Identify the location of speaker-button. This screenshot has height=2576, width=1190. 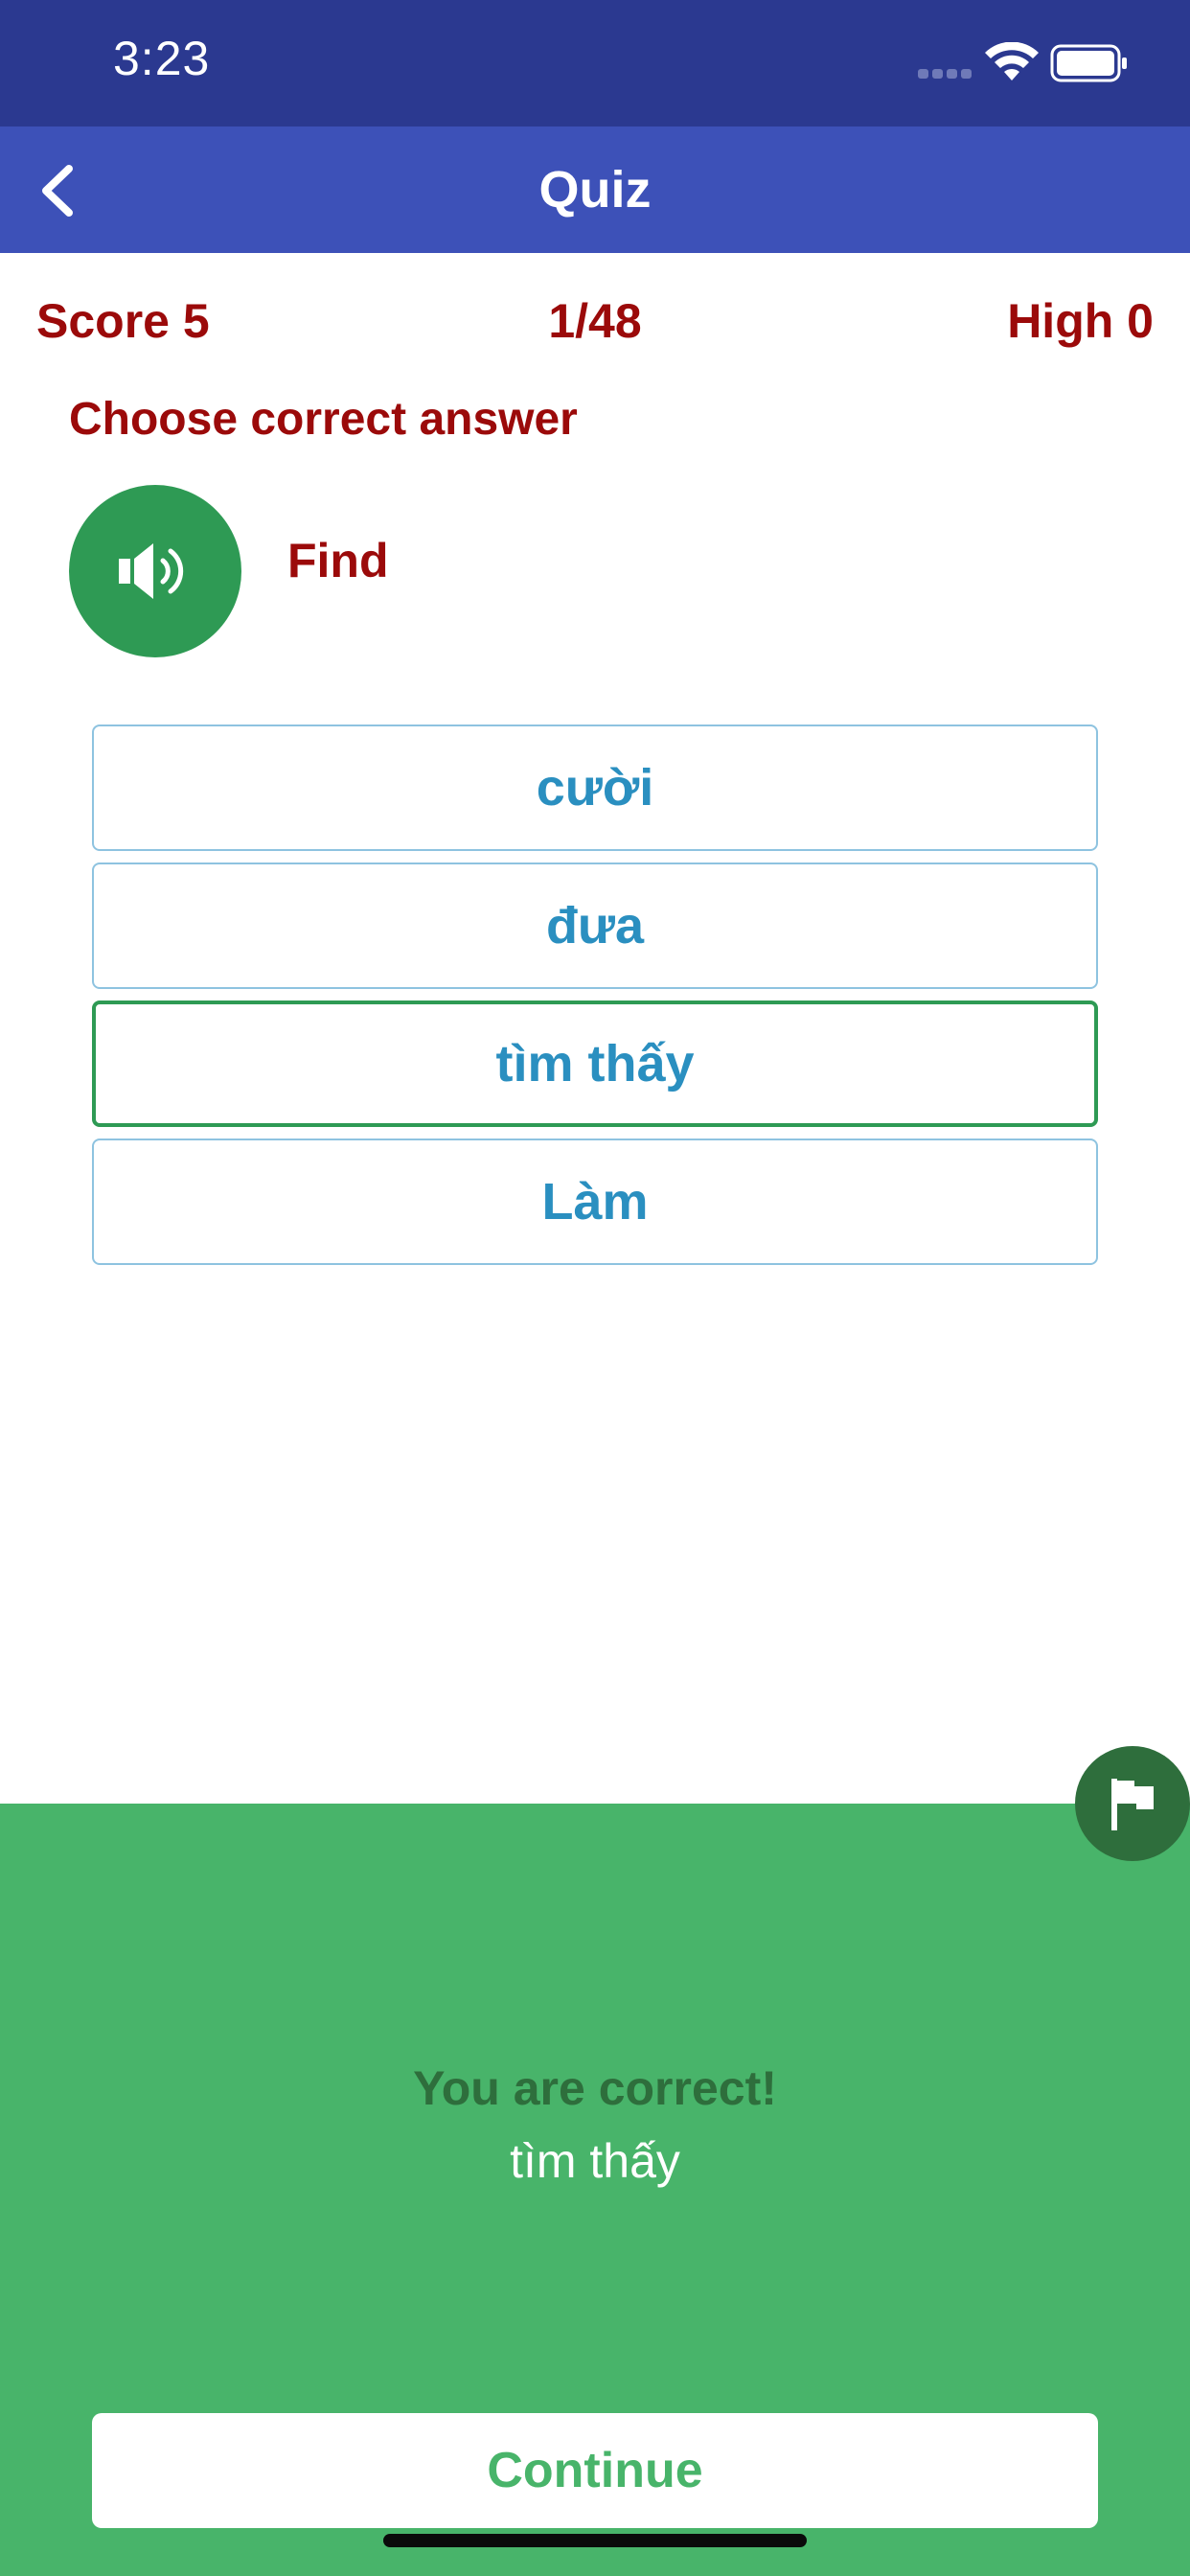
(155, 571).